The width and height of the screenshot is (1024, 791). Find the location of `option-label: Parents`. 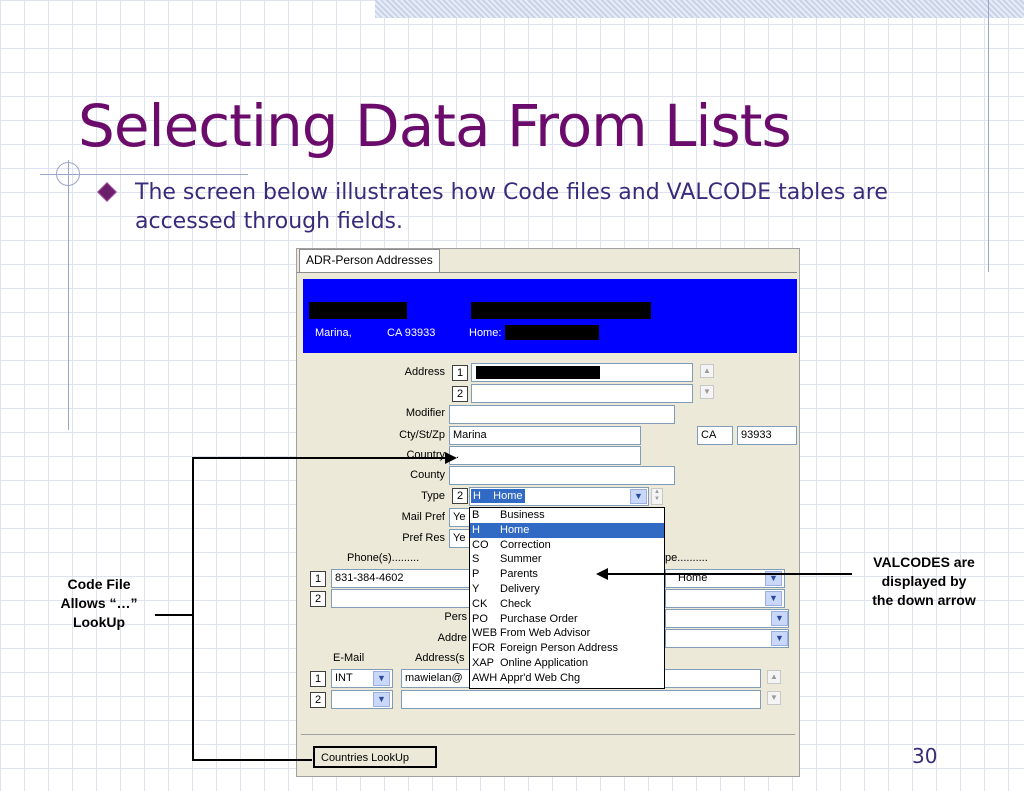

option-label: Parents is located at coordinates (519, 574).